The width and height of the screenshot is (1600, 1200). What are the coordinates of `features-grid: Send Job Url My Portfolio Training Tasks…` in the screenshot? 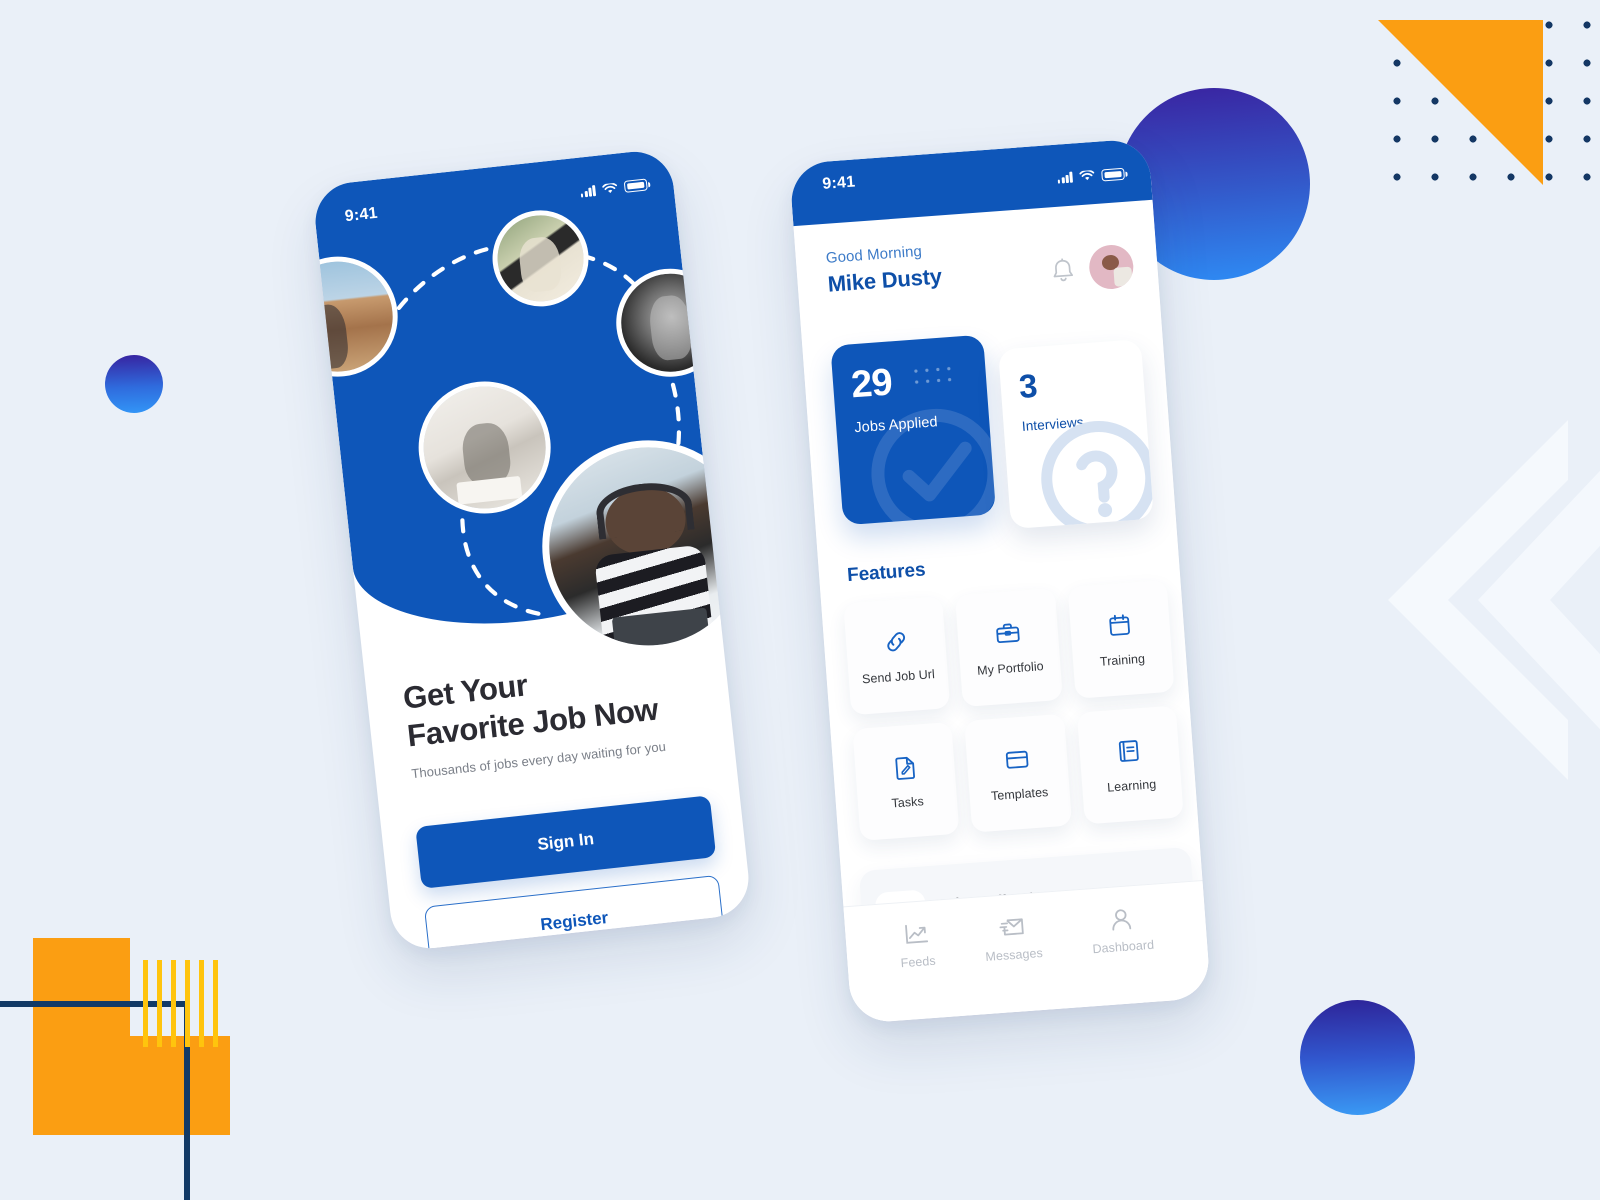 It's located at (1013, 710).